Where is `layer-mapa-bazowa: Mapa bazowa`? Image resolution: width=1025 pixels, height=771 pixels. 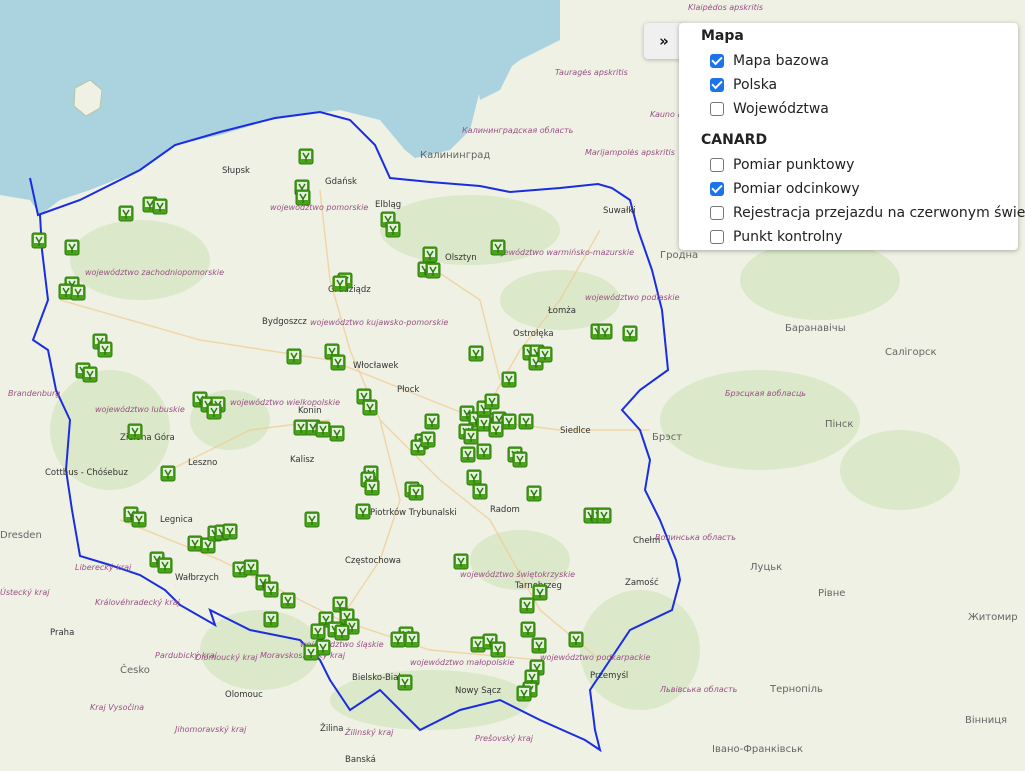
layer-mapa-bazowa: Mapa bazowa is located at coordinates (769, 61).